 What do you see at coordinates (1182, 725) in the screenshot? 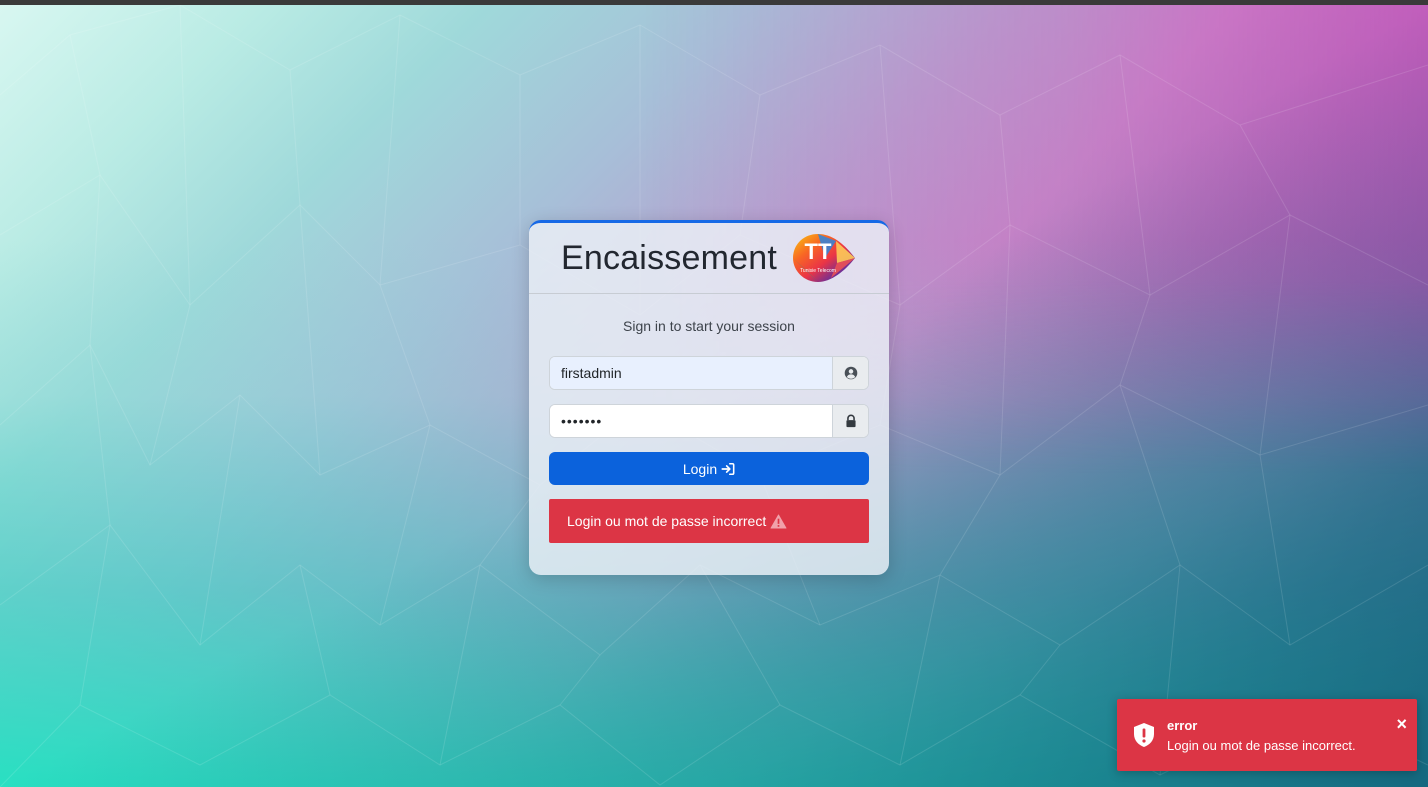
I see `toast-title: error` at bounding box center [1182, 725].